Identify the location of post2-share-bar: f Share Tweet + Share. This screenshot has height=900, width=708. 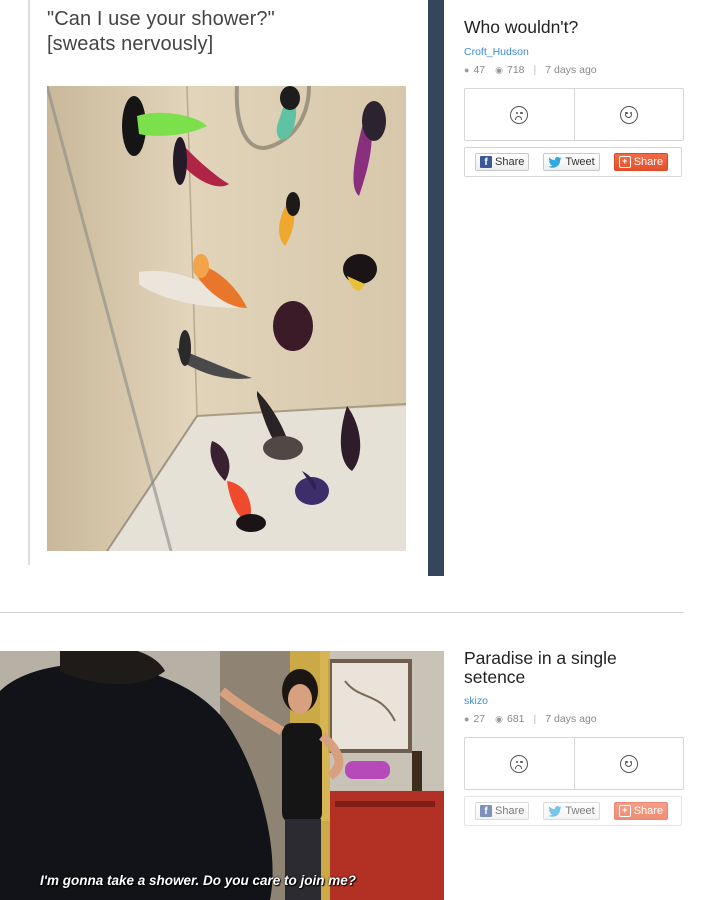
(573, 811).